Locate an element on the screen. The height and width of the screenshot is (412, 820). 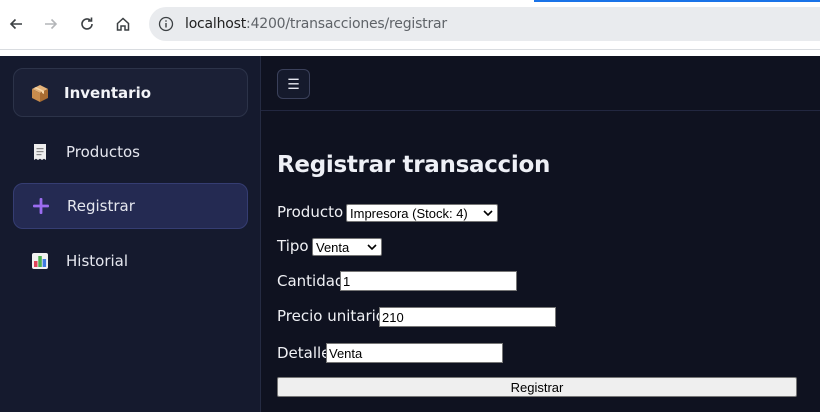
site-info-icon is located at coordinates (166, 24).